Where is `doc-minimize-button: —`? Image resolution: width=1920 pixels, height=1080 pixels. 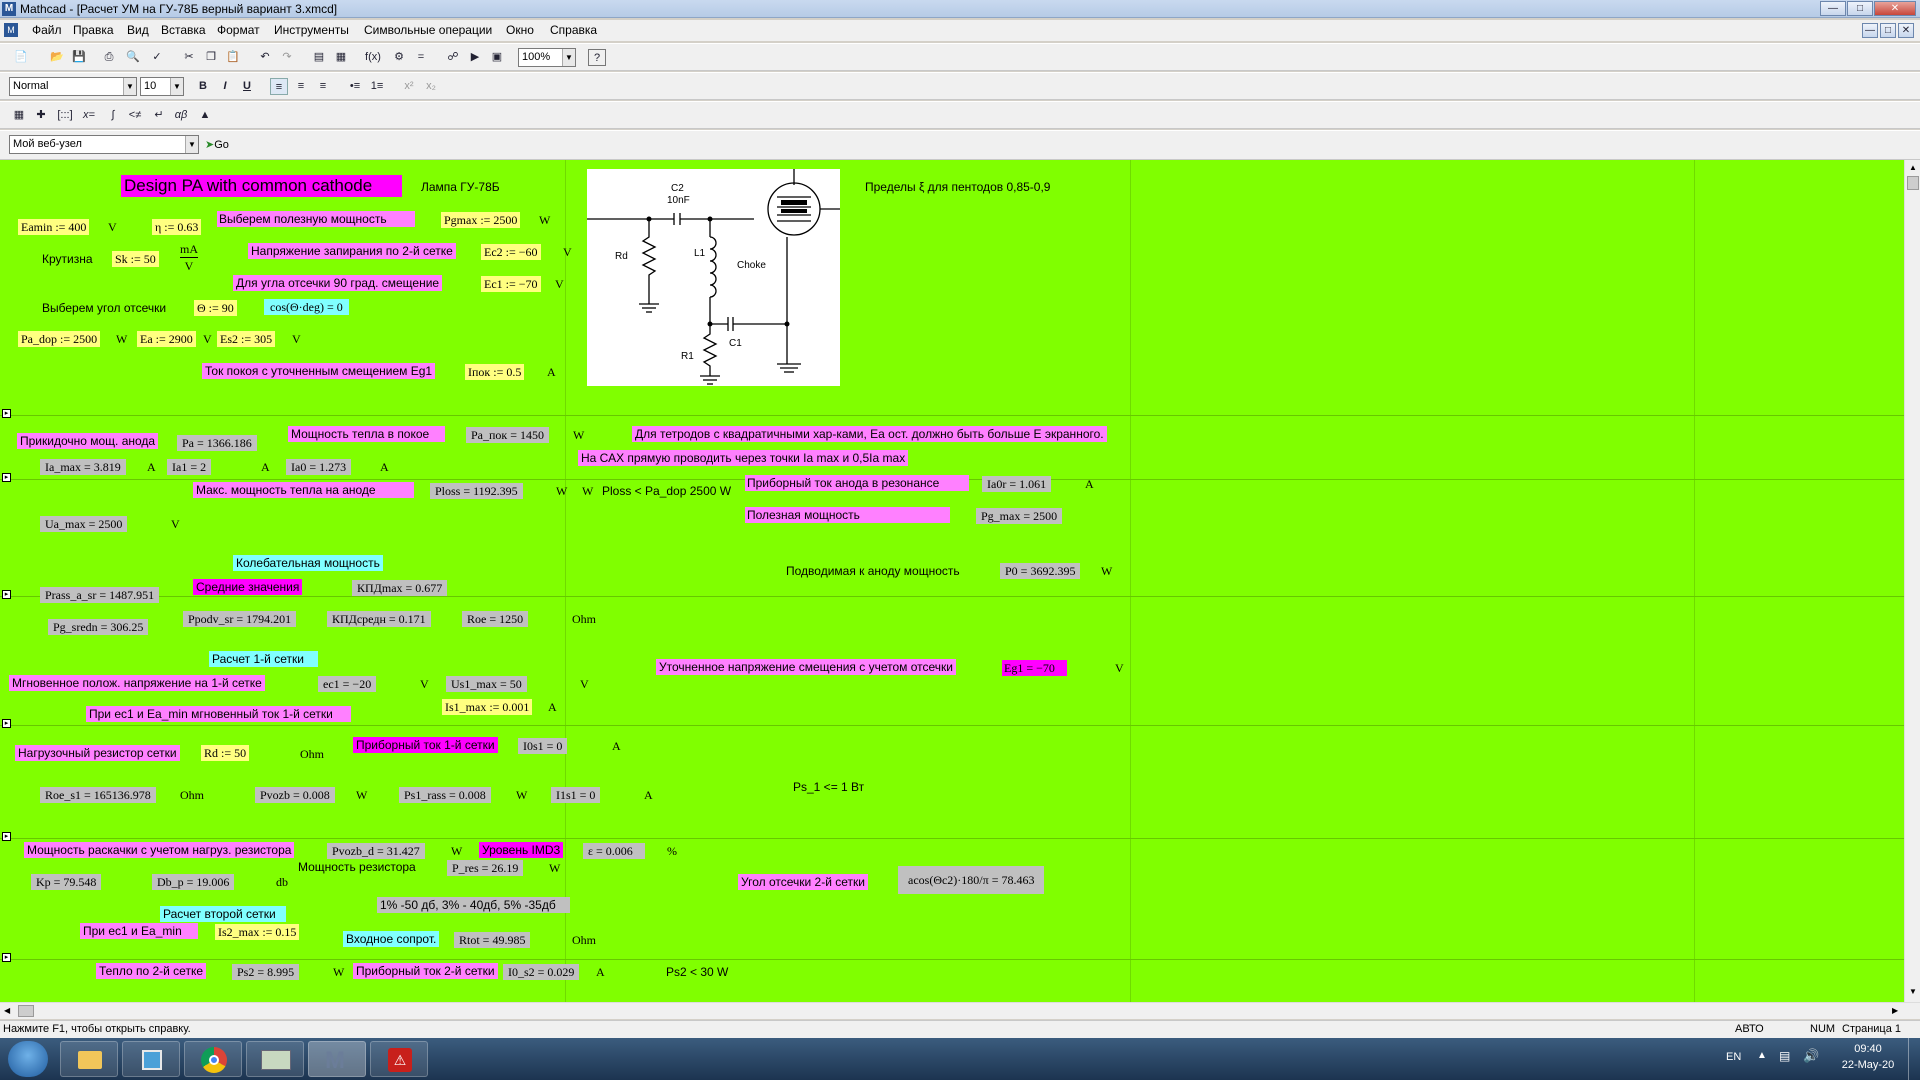
doc-minimize-button: — is located at coordinates (1870, 30).